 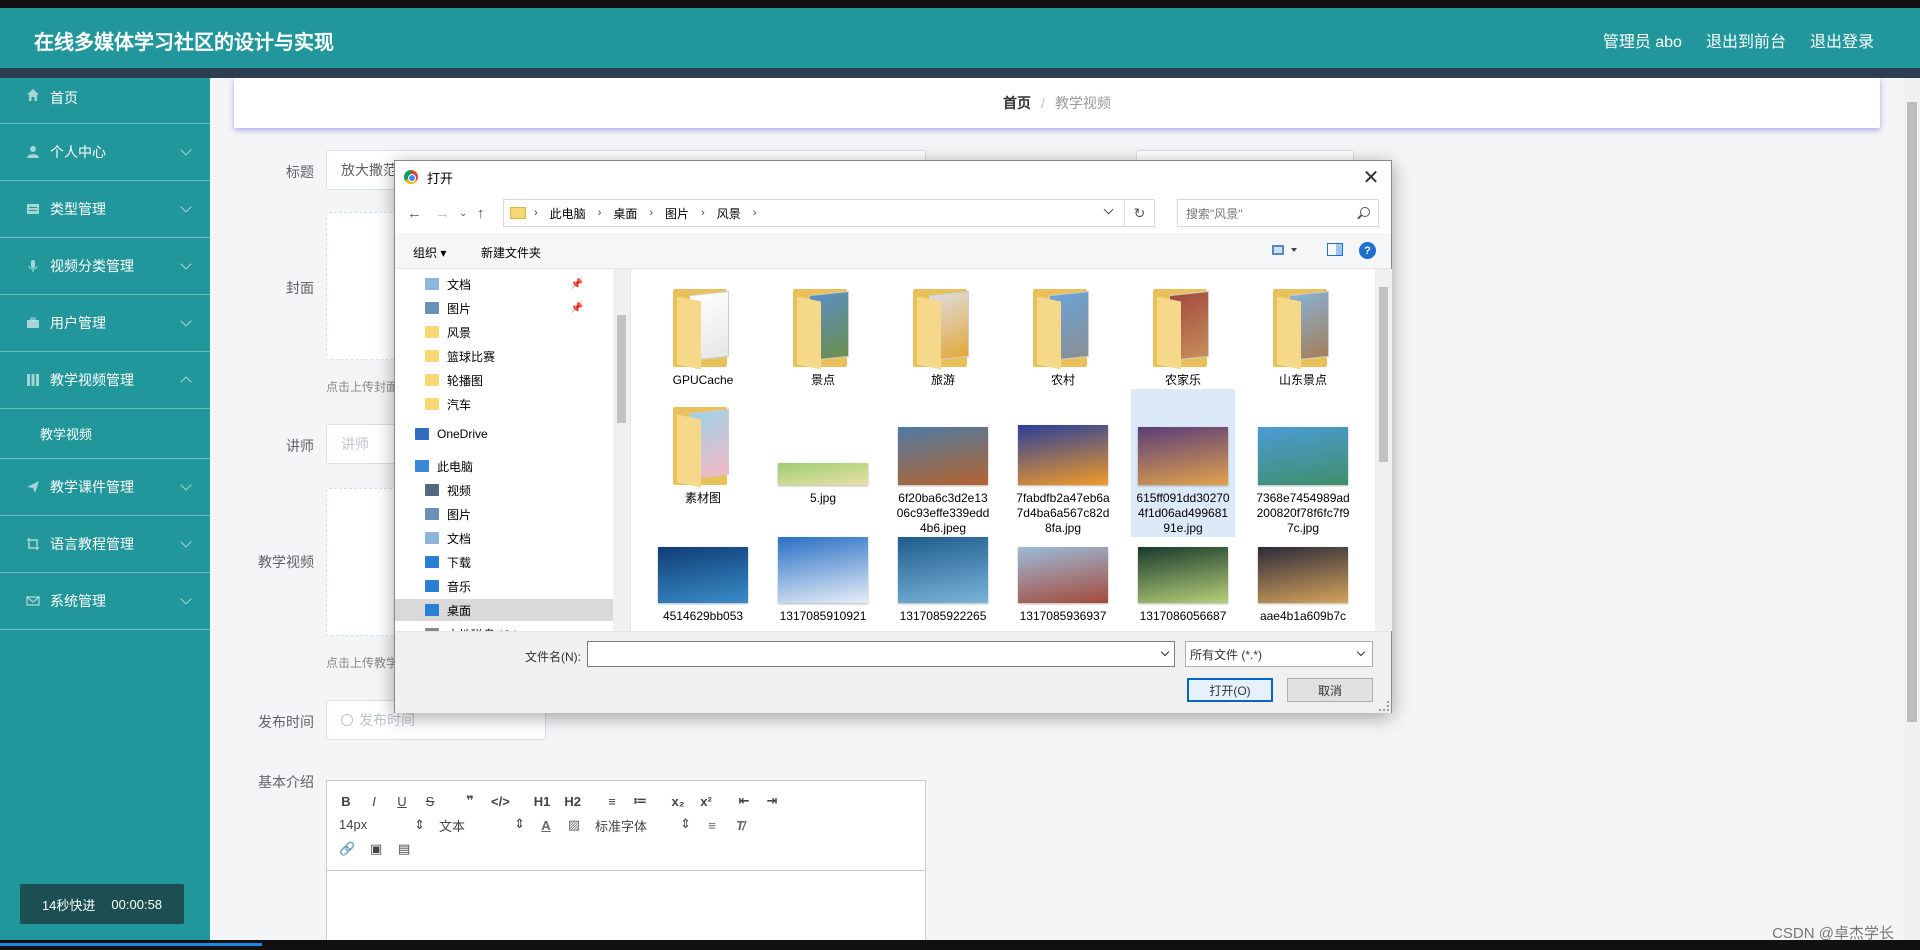 I want to click on nav-item: 下载, so click(x=510, y=562).